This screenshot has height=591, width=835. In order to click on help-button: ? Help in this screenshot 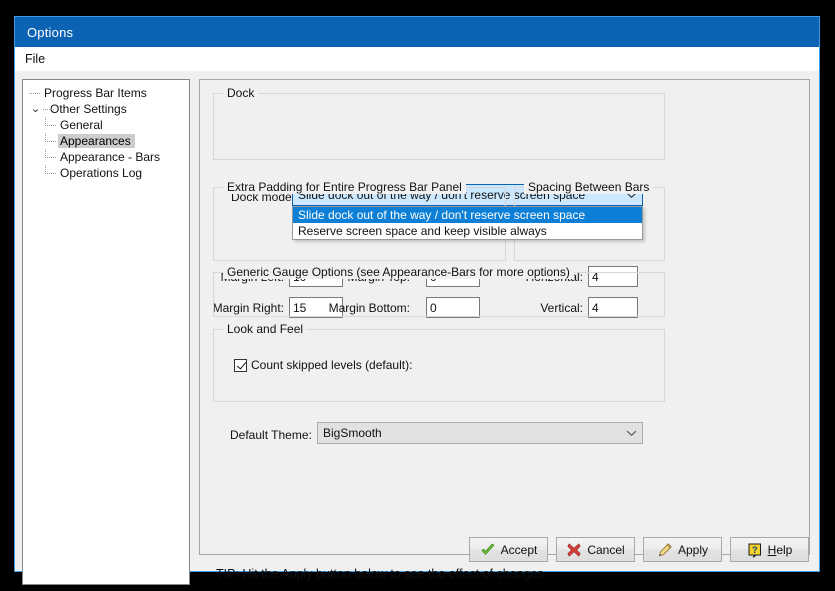, I will do `click(769, 549)`.